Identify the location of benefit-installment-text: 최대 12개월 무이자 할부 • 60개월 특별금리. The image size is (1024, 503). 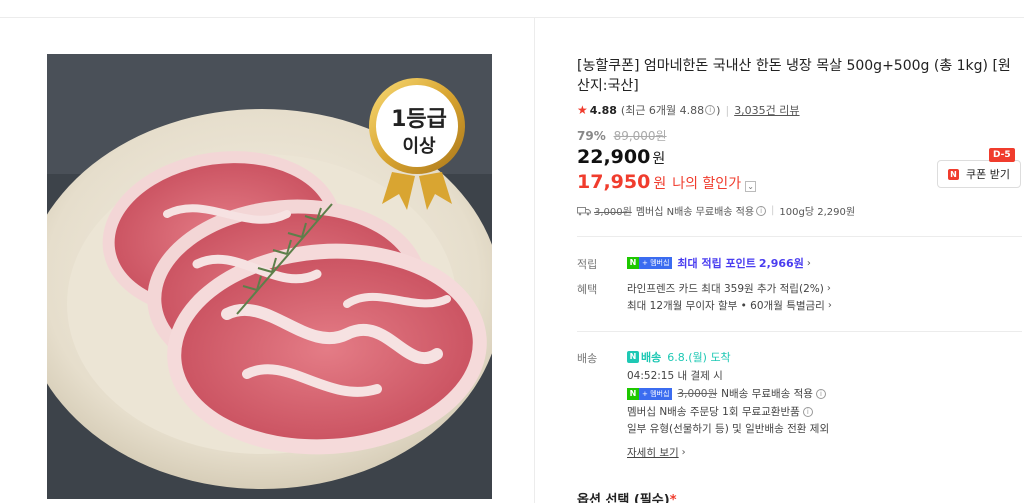
(726, 306).